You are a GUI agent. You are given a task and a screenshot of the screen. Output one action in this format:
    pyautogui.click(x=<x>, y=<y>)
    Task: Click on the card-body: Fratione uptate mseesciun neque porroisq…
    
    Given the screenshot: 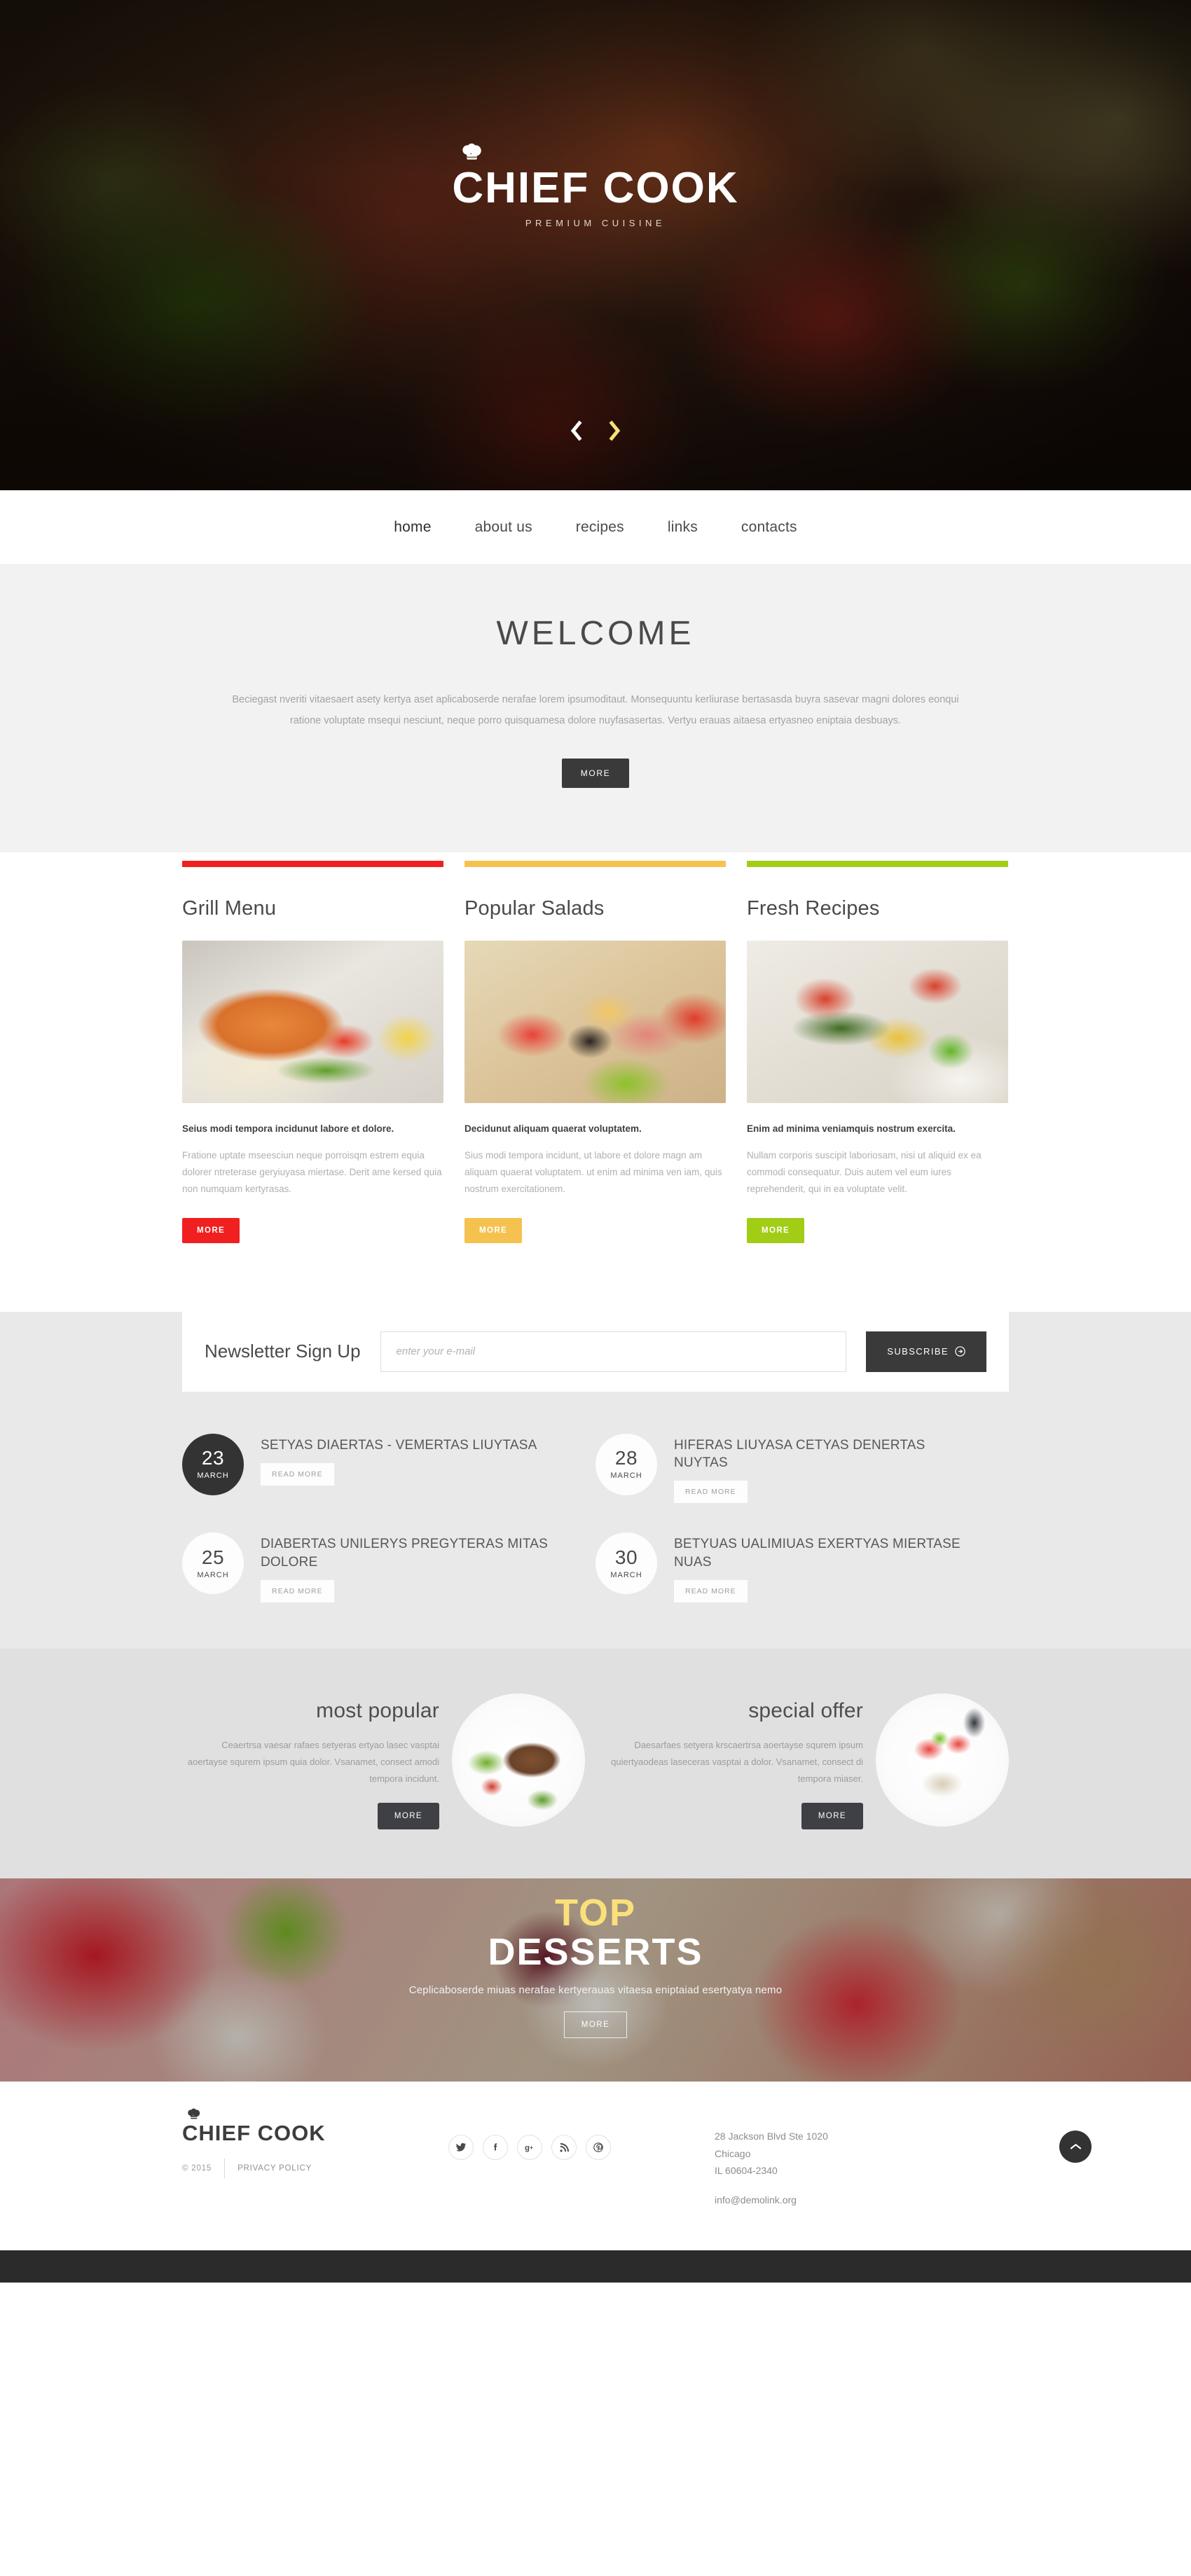 What is the action you would take?
    pyautogui.click(x=312, y=1172)
    